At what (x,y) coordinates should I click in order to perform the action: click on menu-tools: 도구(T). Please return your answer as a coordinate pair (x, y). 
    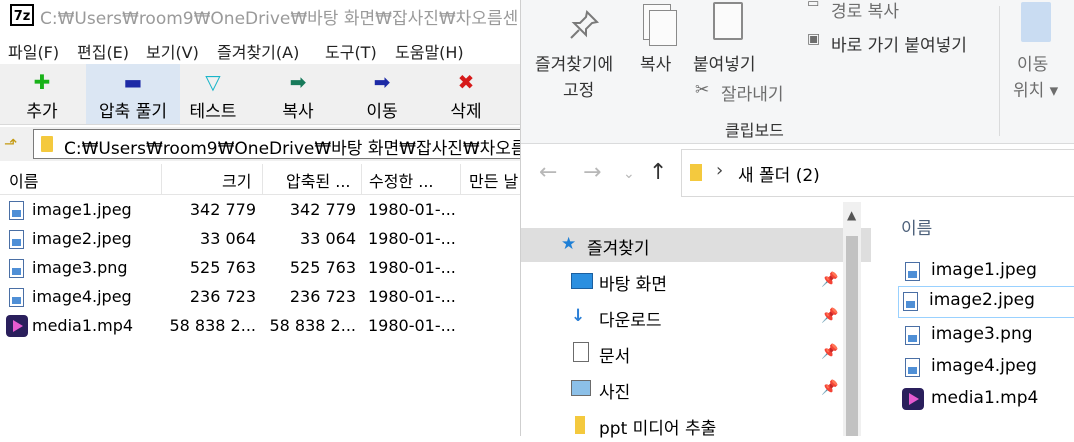
    Looking at the image, I should click on (351, 51).